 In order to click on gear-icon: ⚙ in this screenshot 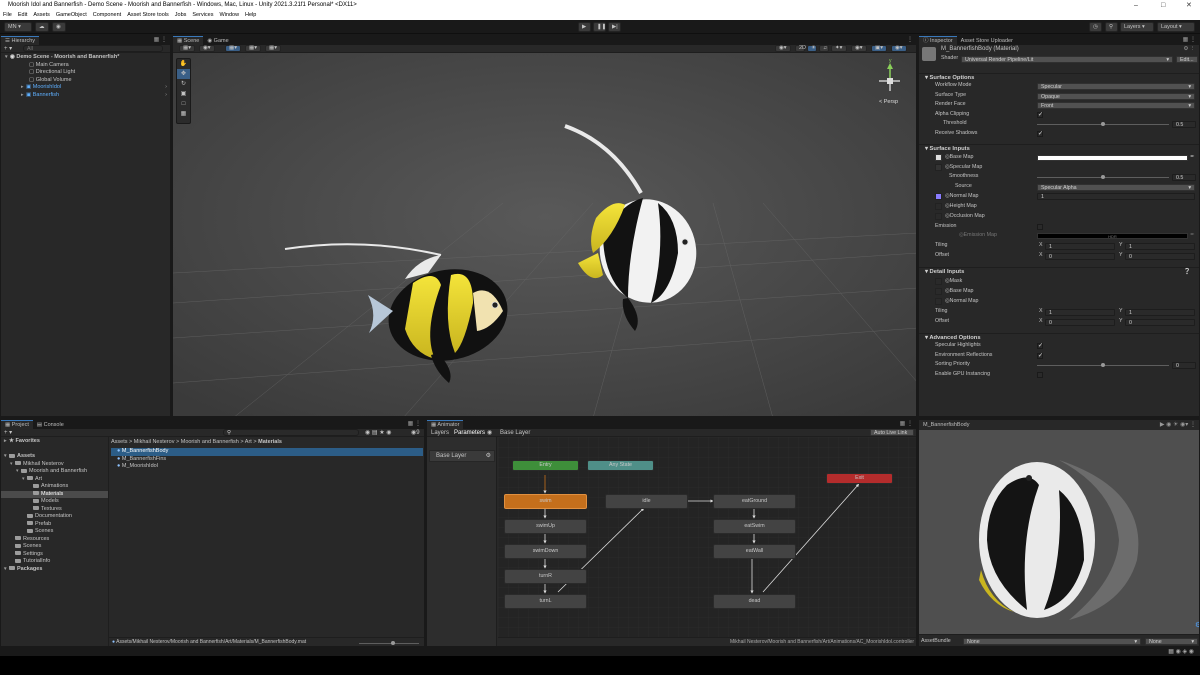, I will do `click(488, 456)`.